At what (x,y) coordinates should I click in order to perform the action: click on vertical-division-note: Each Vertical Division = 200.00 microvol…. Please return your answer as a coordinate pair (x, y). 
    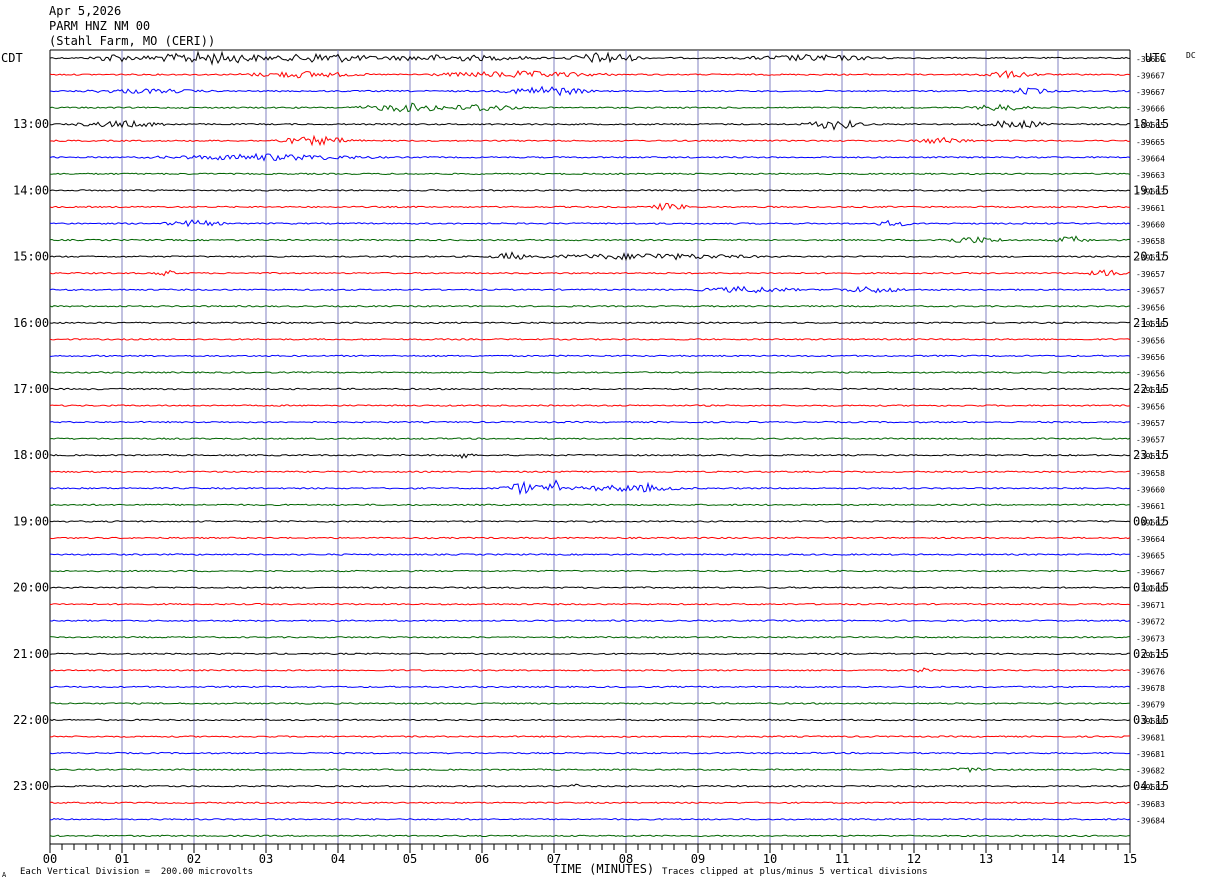
    Looking at the image, I should click on (136, 872).